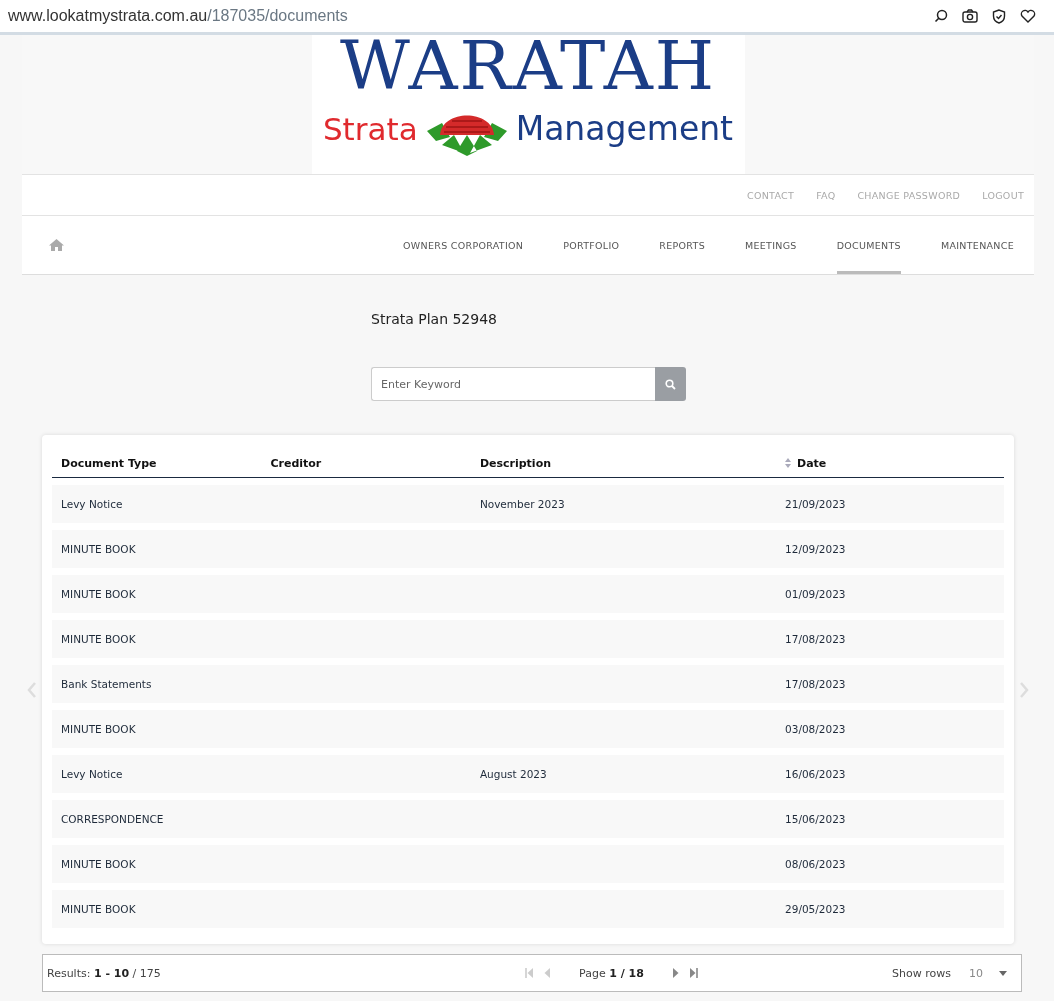 The height and width of the screenshot is (1001, 1054). What do you see at coordinates (771, 245) in the screenshot?
I see `nav-tab: MEETINGS` at bounding box center [771, 245].